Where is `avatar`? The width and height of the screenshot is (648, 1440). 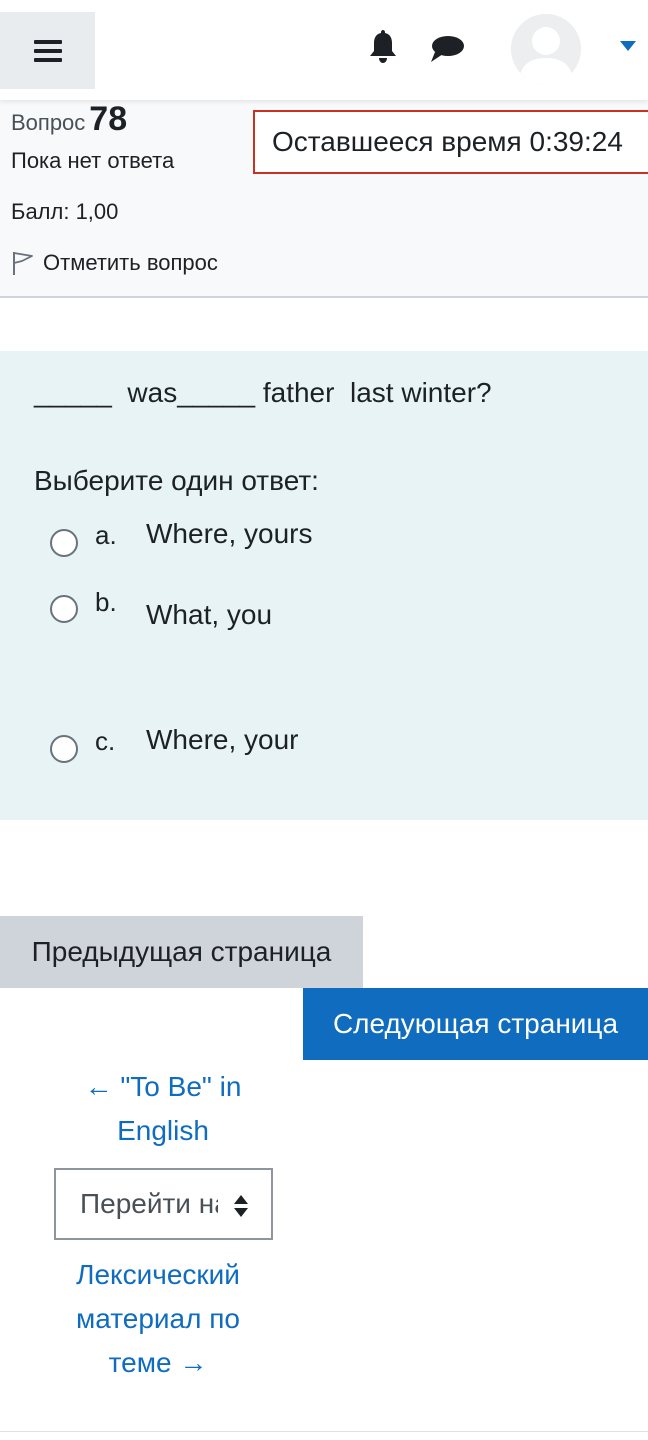
avatar is located at coordinates (546, 49).